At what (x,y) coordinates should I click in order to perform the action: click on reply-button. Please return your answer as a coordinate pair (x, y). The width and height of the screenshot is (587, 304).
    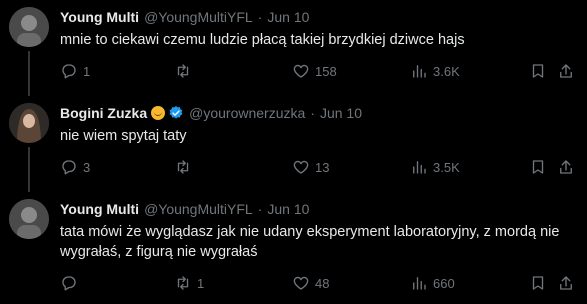
    Looking at the image, I should click on (71, 283).